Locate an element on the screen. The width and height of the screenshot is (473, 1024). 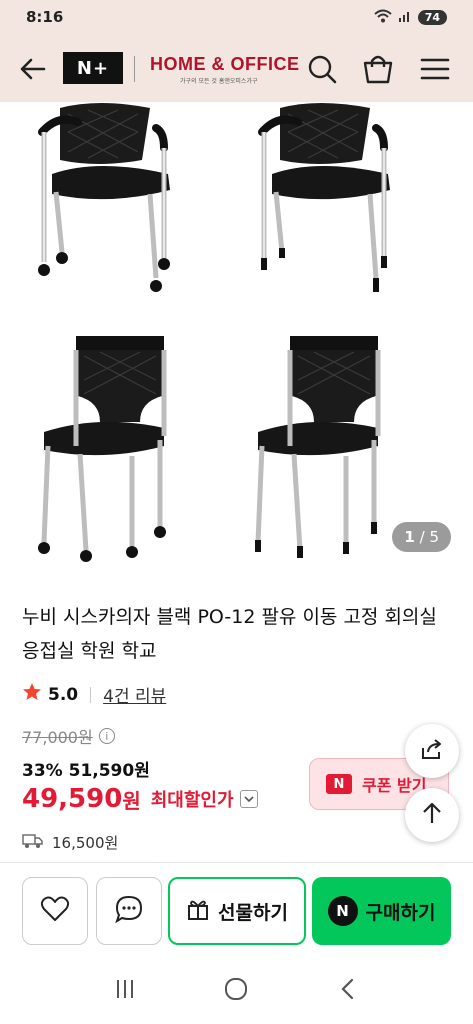
final-price-unit: 원 is located at coordinates (131, 800).